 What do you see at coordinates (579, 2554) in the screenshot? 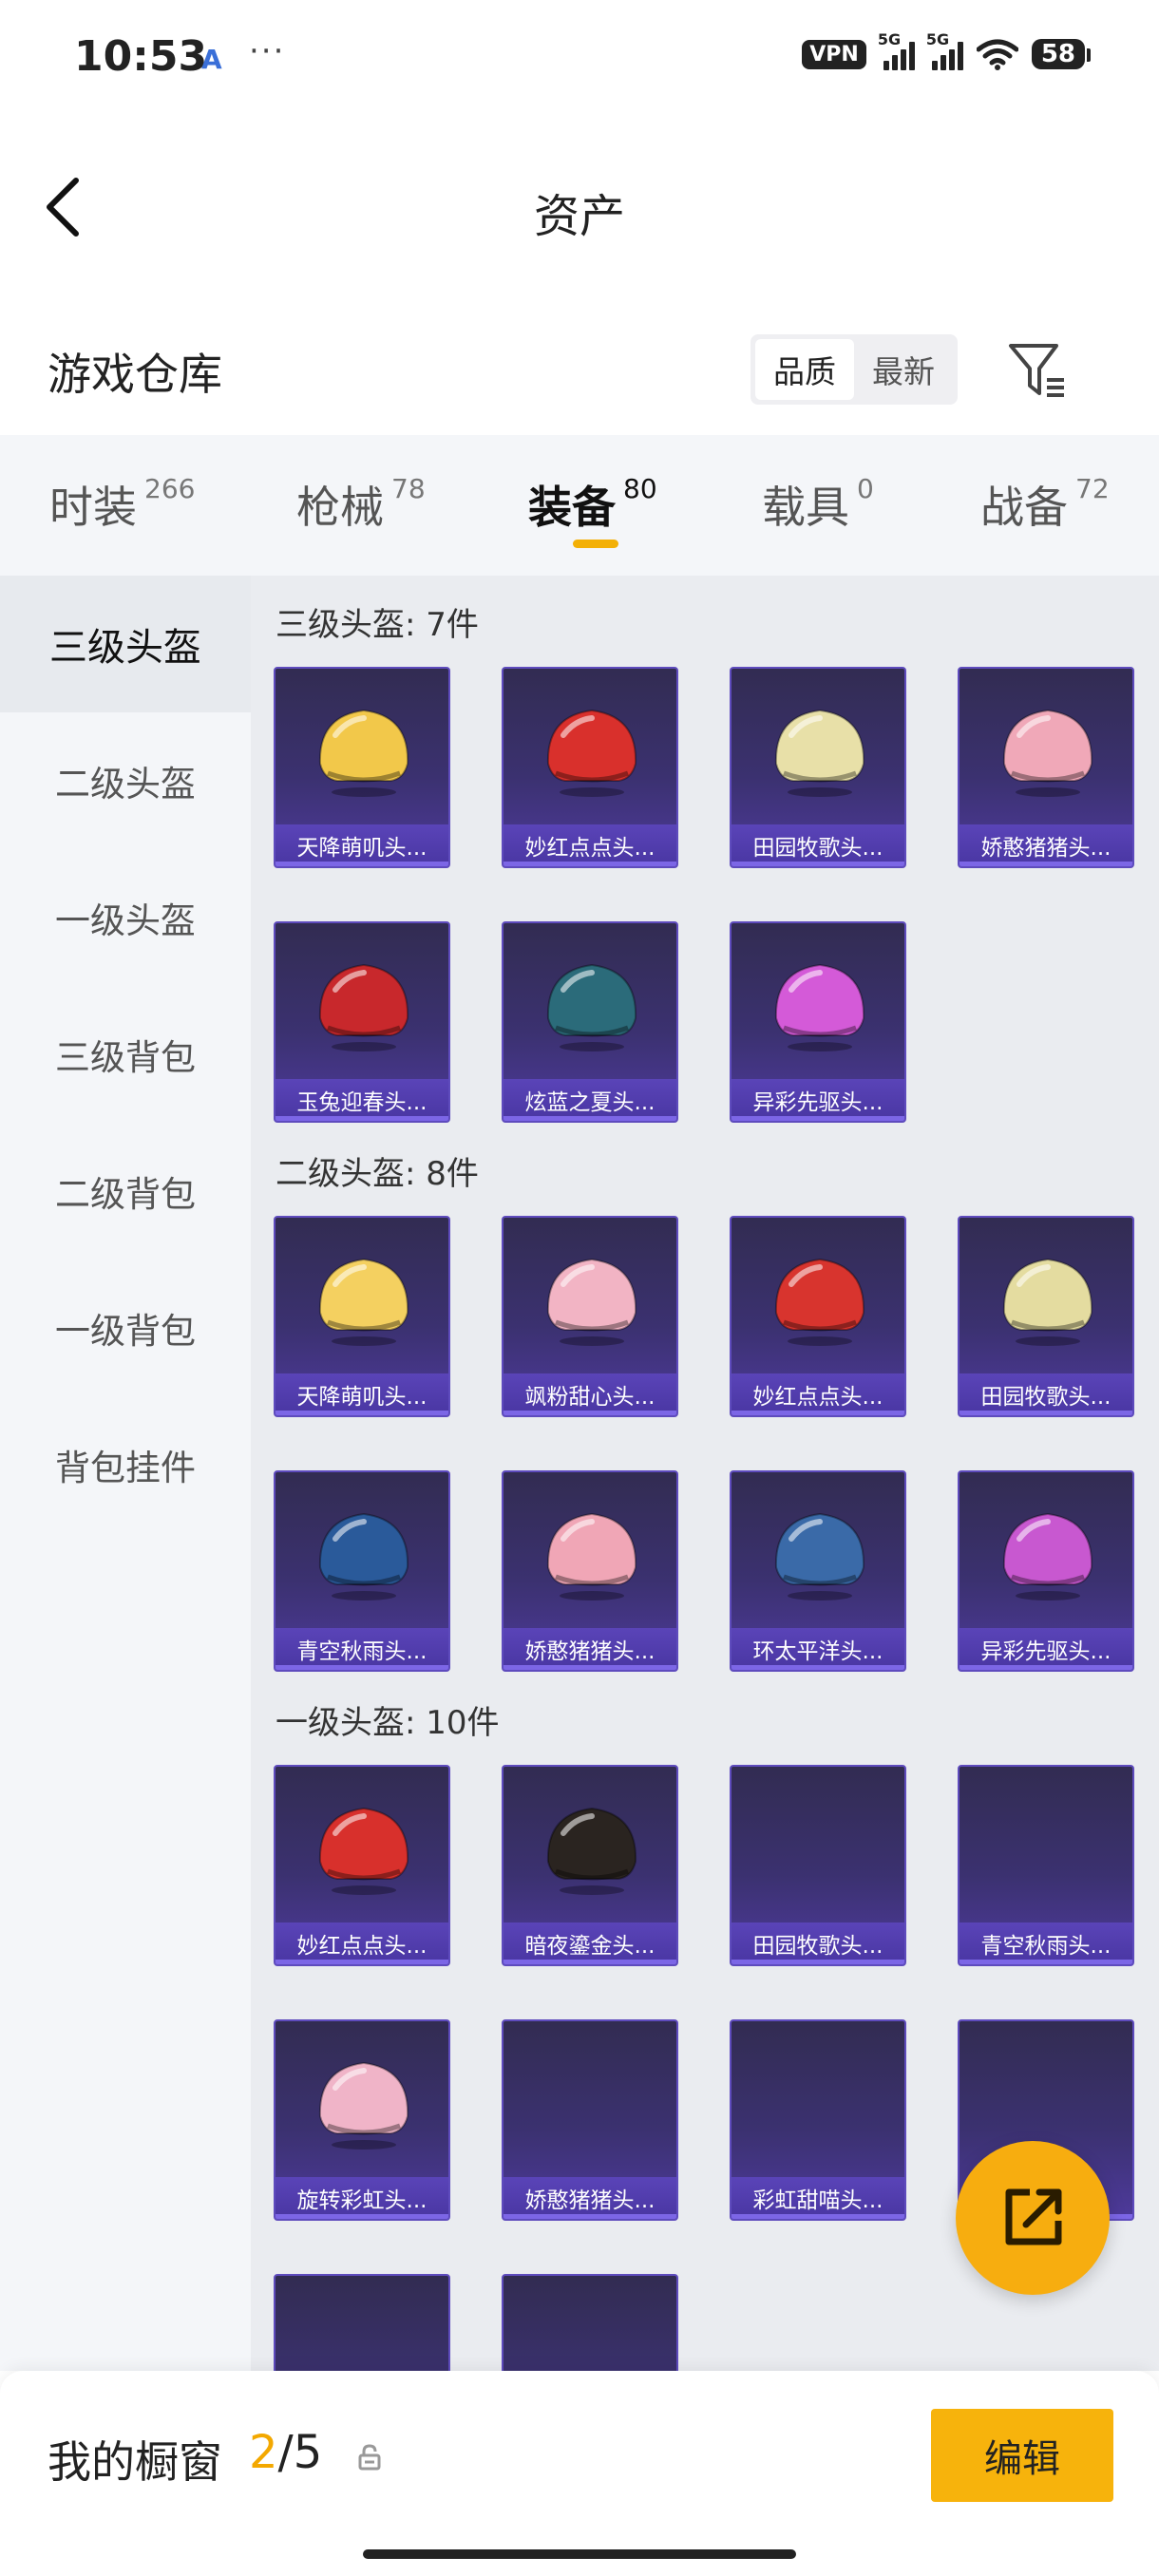
I see `home-indicator` at bounding box center [579, 2554].